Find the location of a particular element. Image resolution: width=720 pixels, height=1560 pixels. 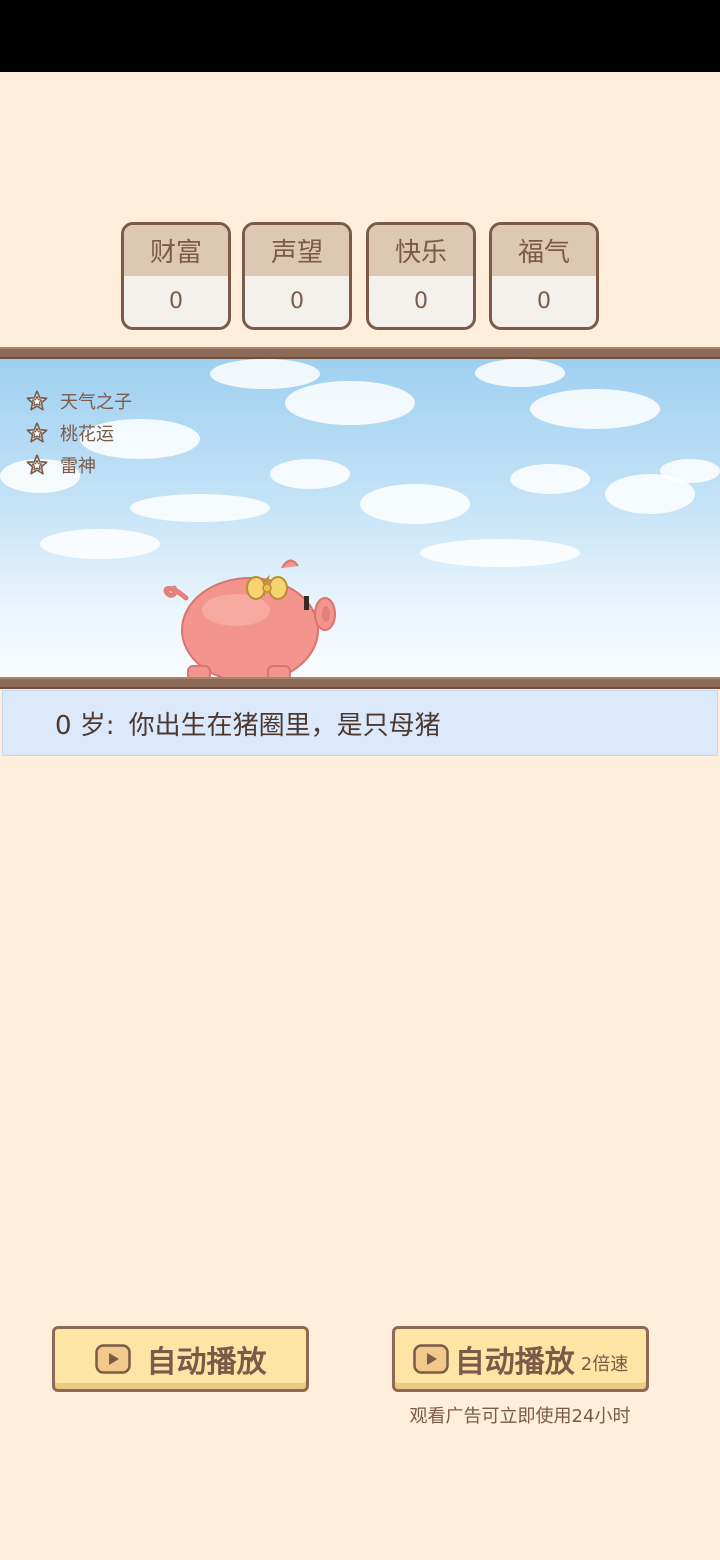

event-age: 0 岁: is located at coordinates (85, 725).